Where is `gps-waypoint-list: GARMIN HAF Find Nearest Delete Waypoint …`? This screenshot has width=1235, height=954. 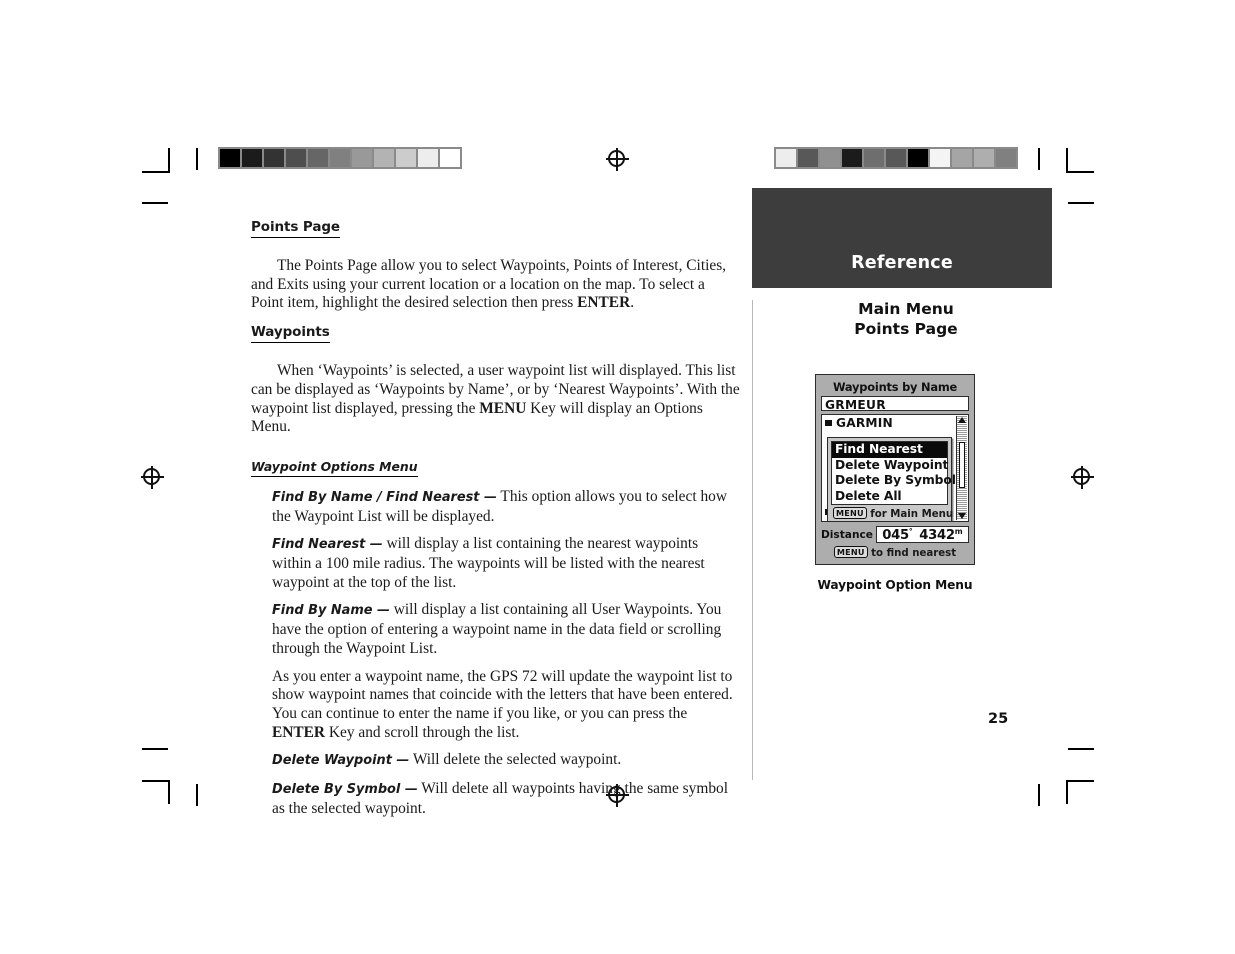 gps-waypoint-list: GARMIN HAF Find Nearest Delete Waypoint … is located at coordinates (895, 468).